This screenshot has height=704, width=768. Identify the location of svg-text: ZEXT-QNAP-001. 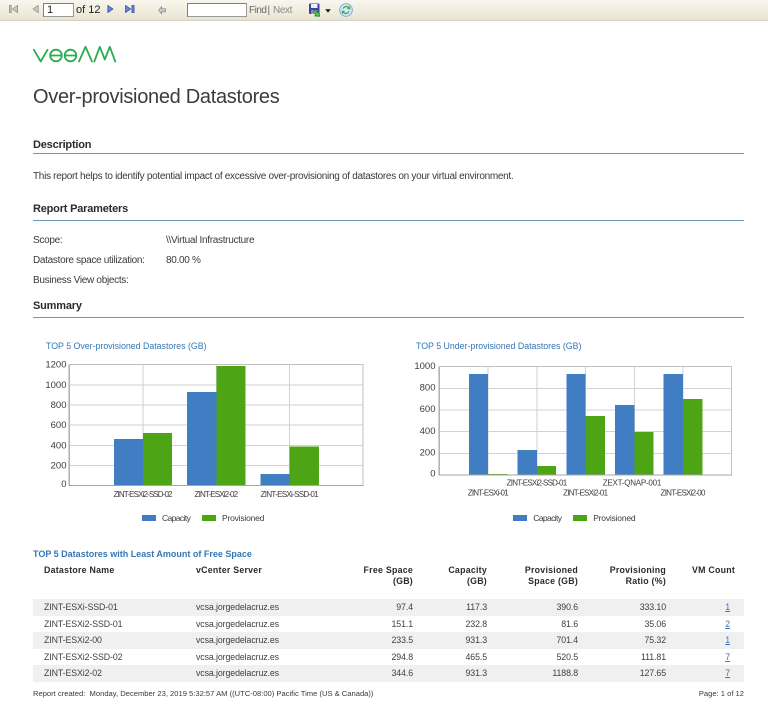
(632, 483).